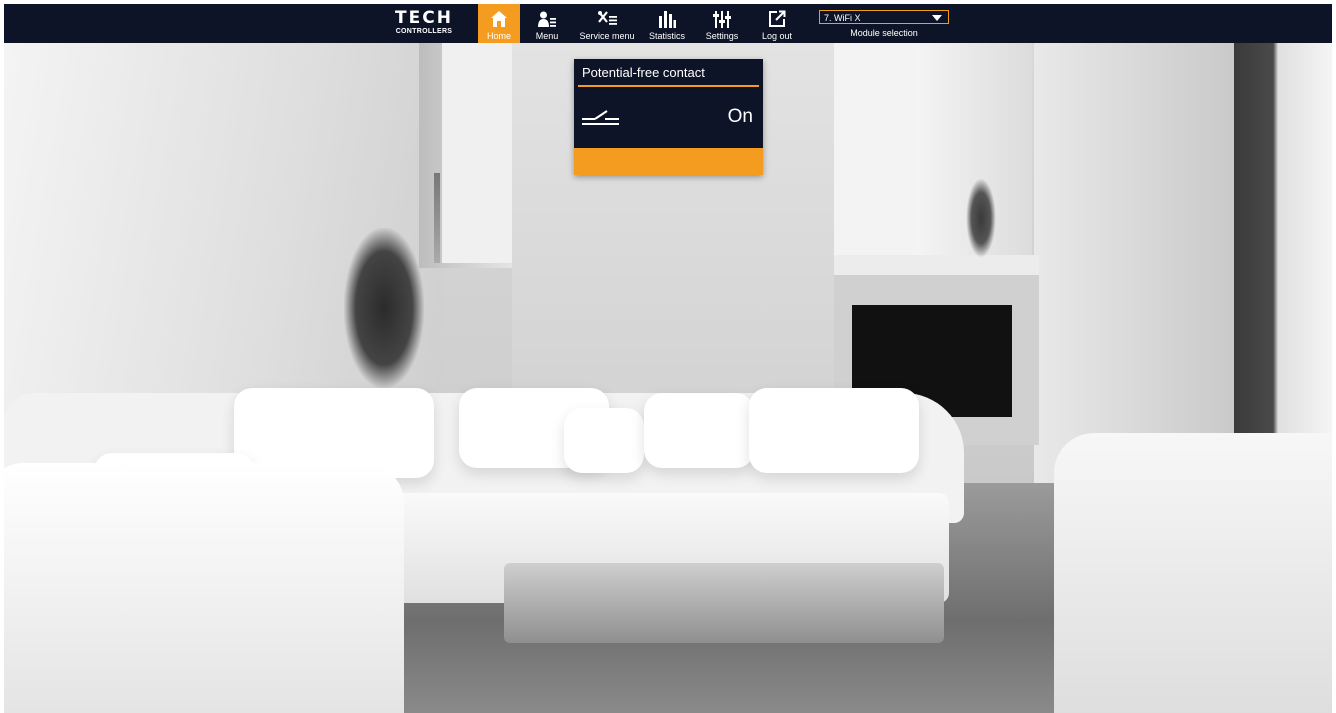 The image size is (1336, 713). What do you see at coordinates (884, 33) in the screenshot?
I see `module-selection-label: Module selection` at bounding box center [884, 33].